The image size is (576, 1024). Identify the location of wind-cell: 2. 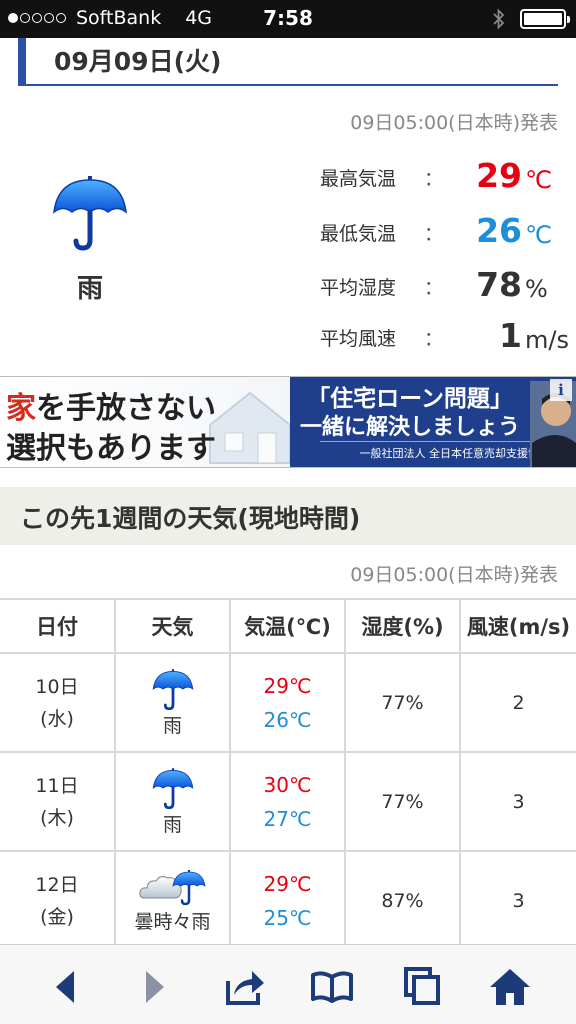
(517, 702).